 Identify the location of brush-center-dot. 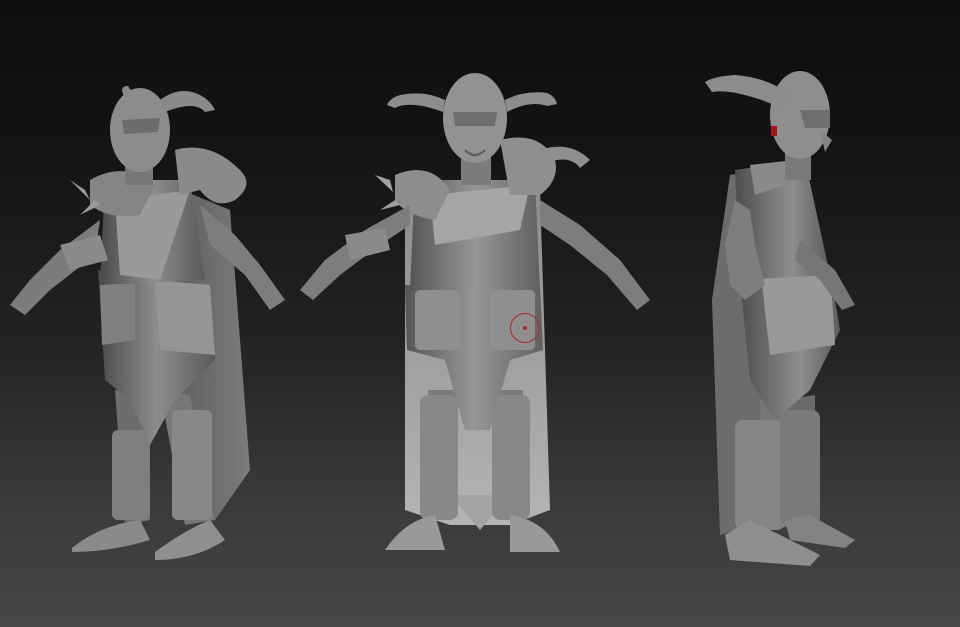
(525, 328).